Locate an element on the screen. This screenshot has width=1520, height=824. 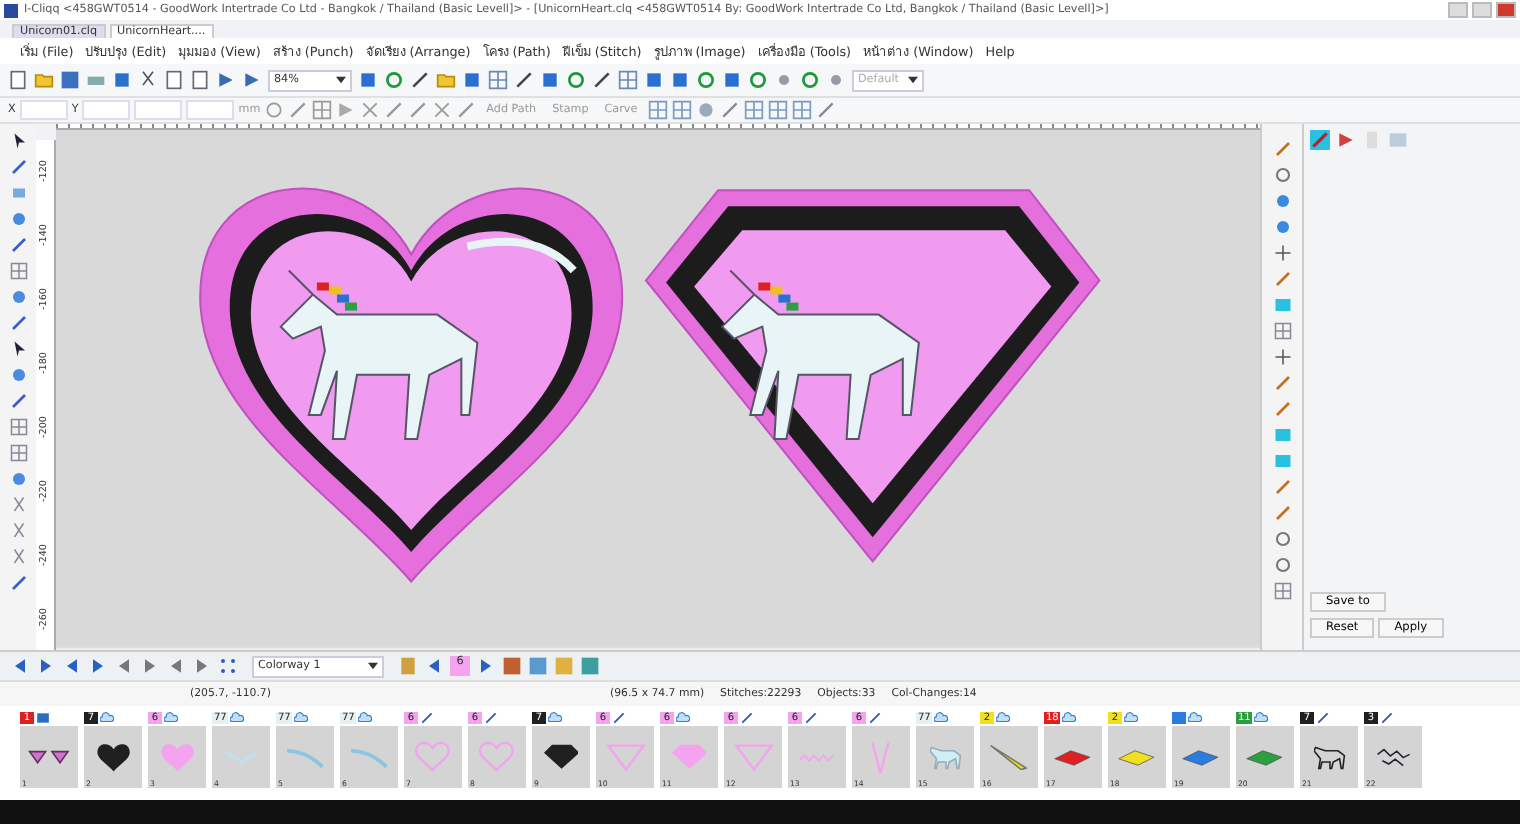
strip-drawing is located at coordinates (1009, 757).